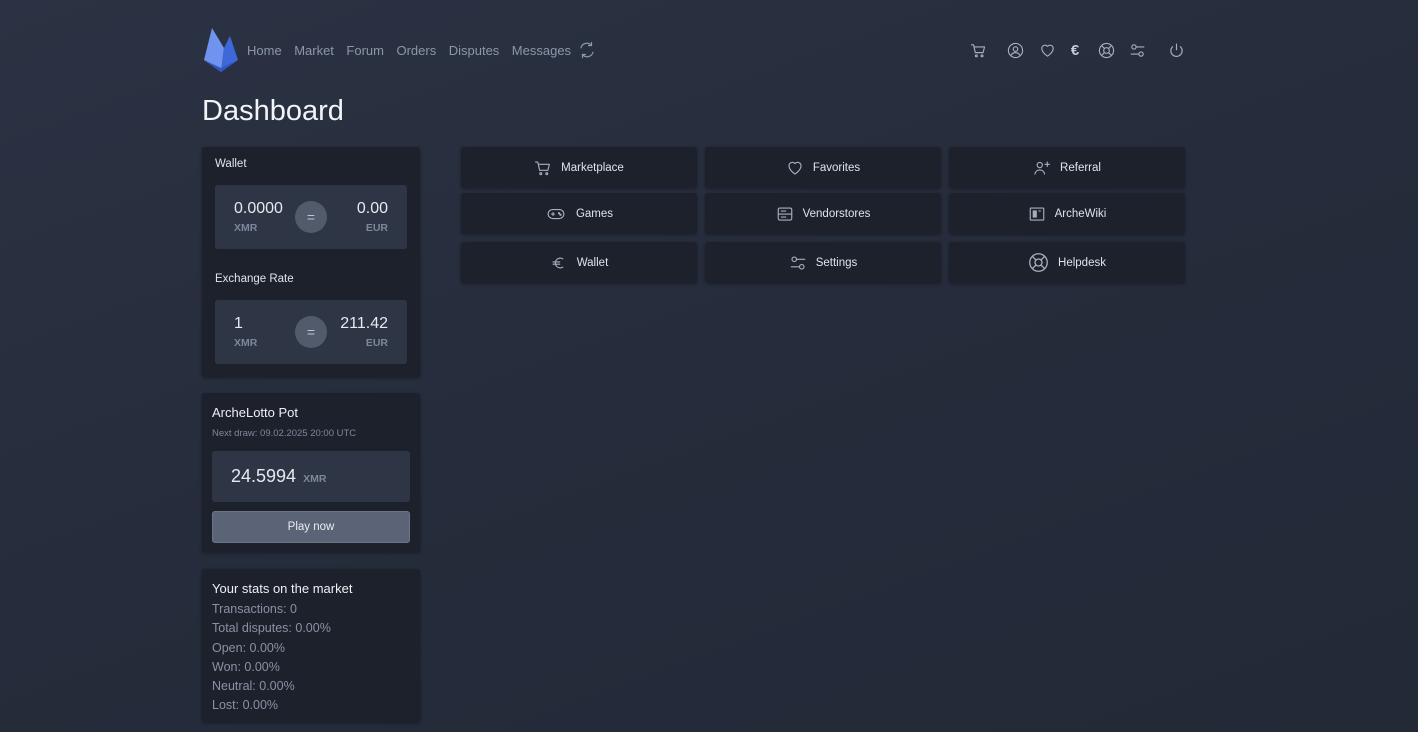 The width and height of the screenshot is (1418, 732). What do you see at coordinates (784, 213) in the screenshot?
I see `server-icon` at bounding box center [784, 213].